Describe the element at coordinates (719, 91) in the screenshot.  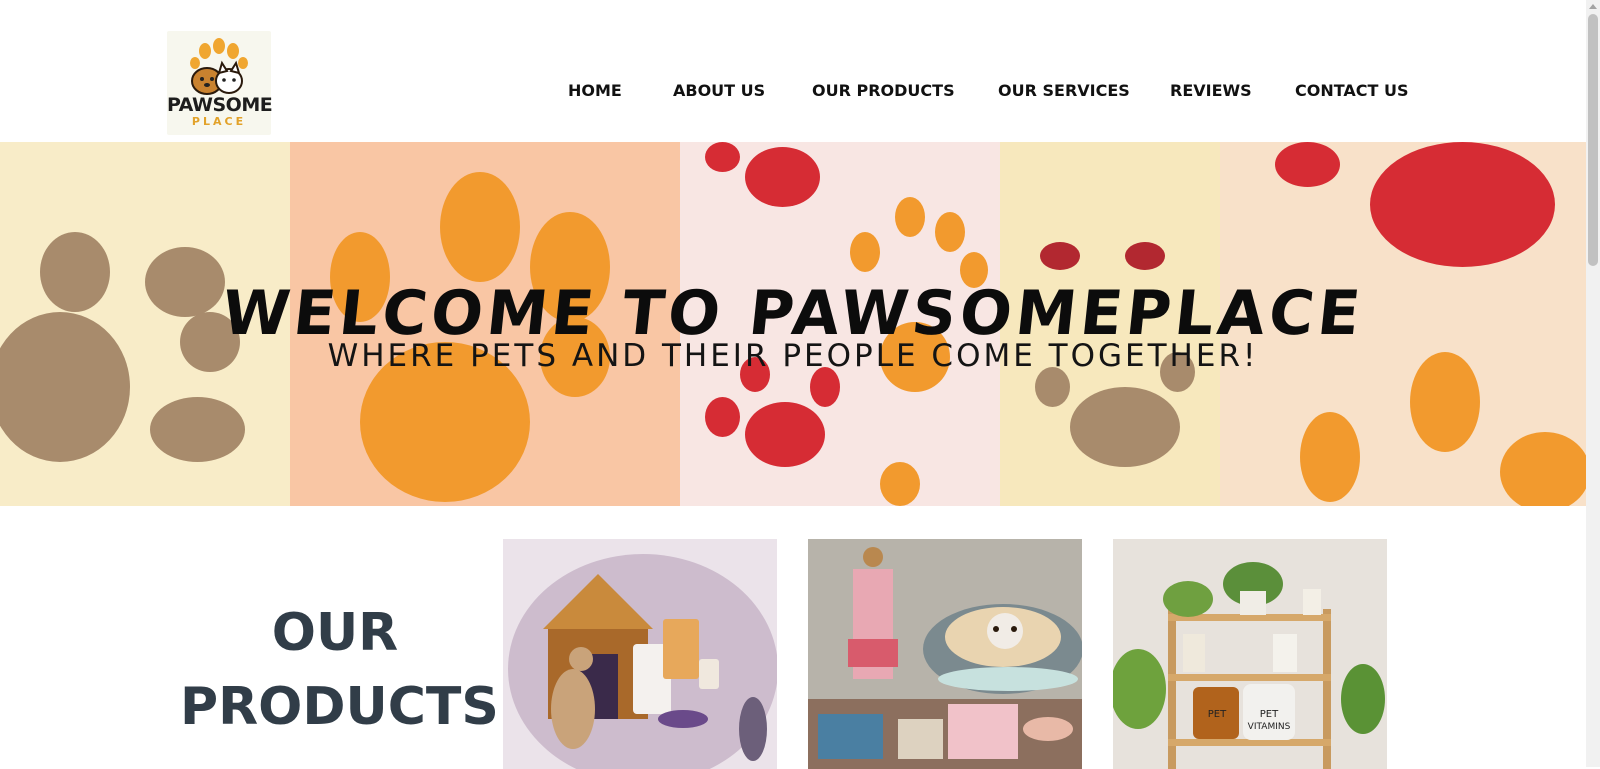
I see `nav-about-us: ABOUT US` at that location.